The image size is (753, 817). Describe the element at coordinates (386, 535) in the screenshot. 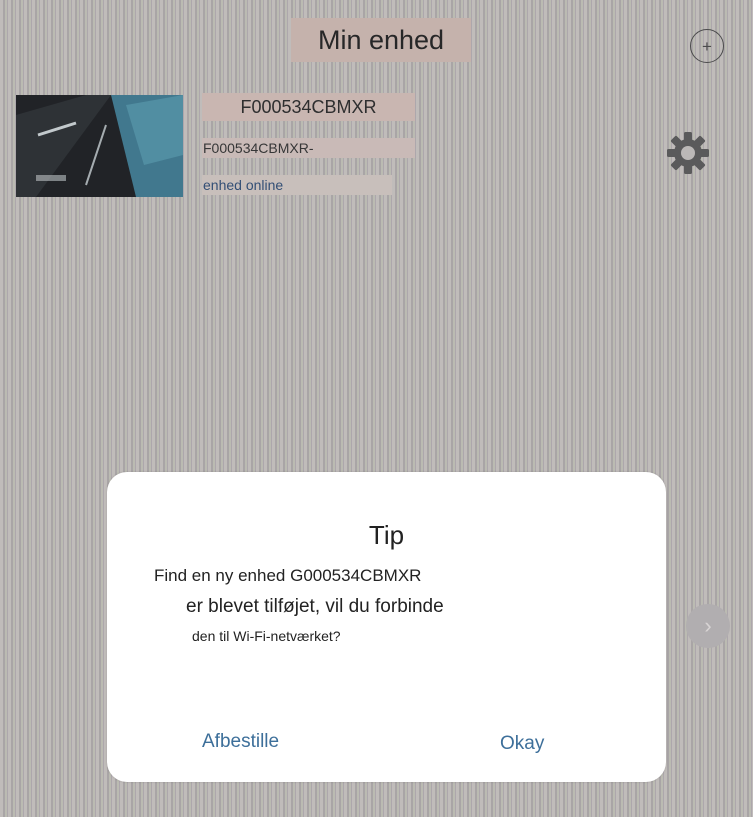

I see `dialog-title: Tip` at that location.